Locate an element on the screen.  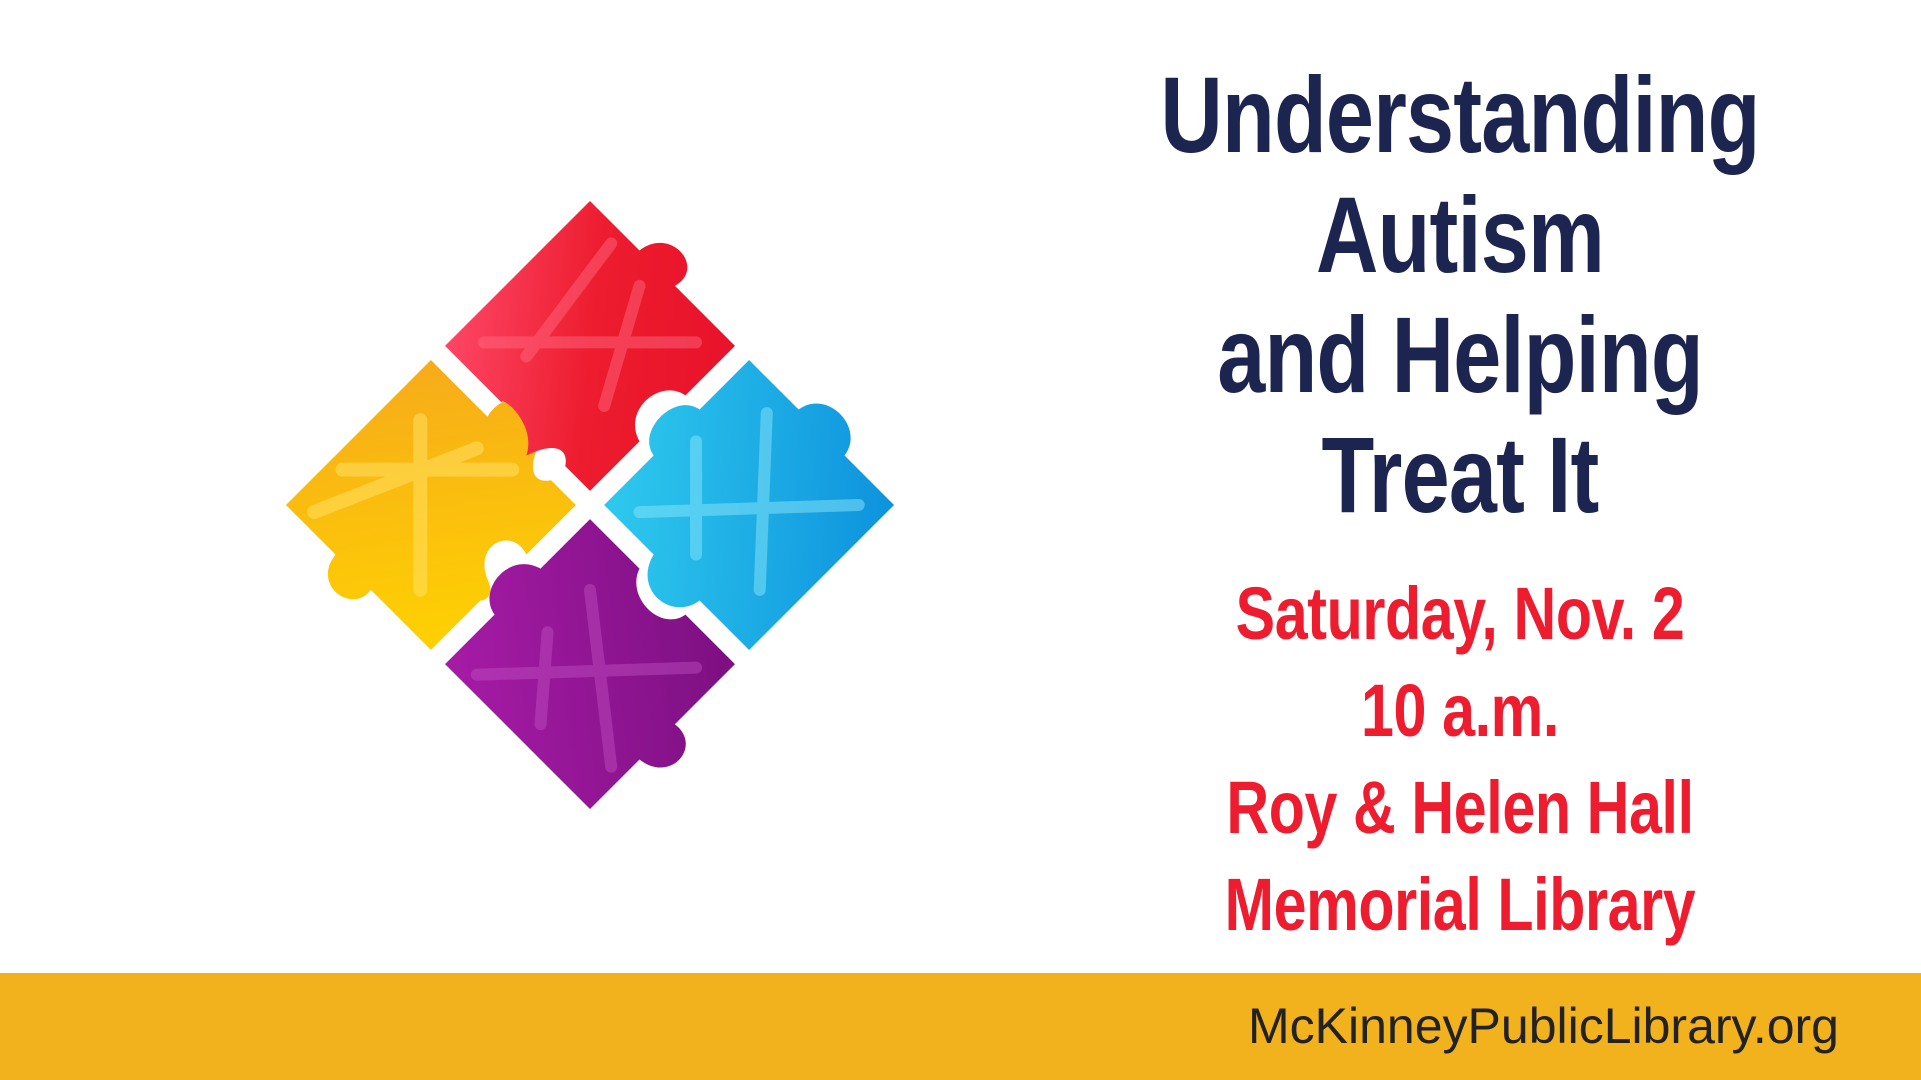
event-time: 10 a.m. is located at coordinates (1460, 710).